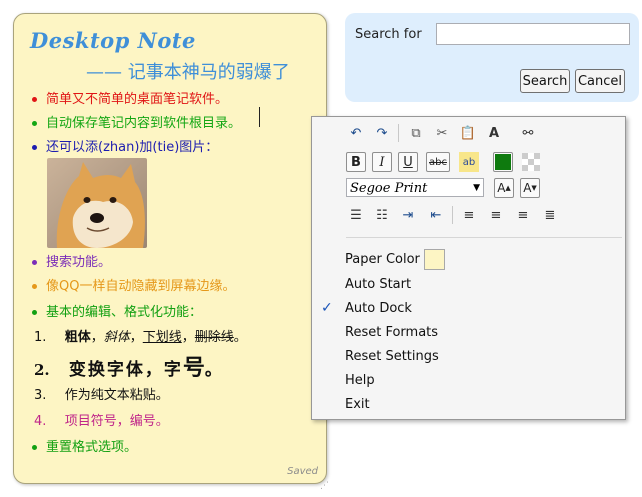  I want to click on saved-status: Saved, so click(302, 471).